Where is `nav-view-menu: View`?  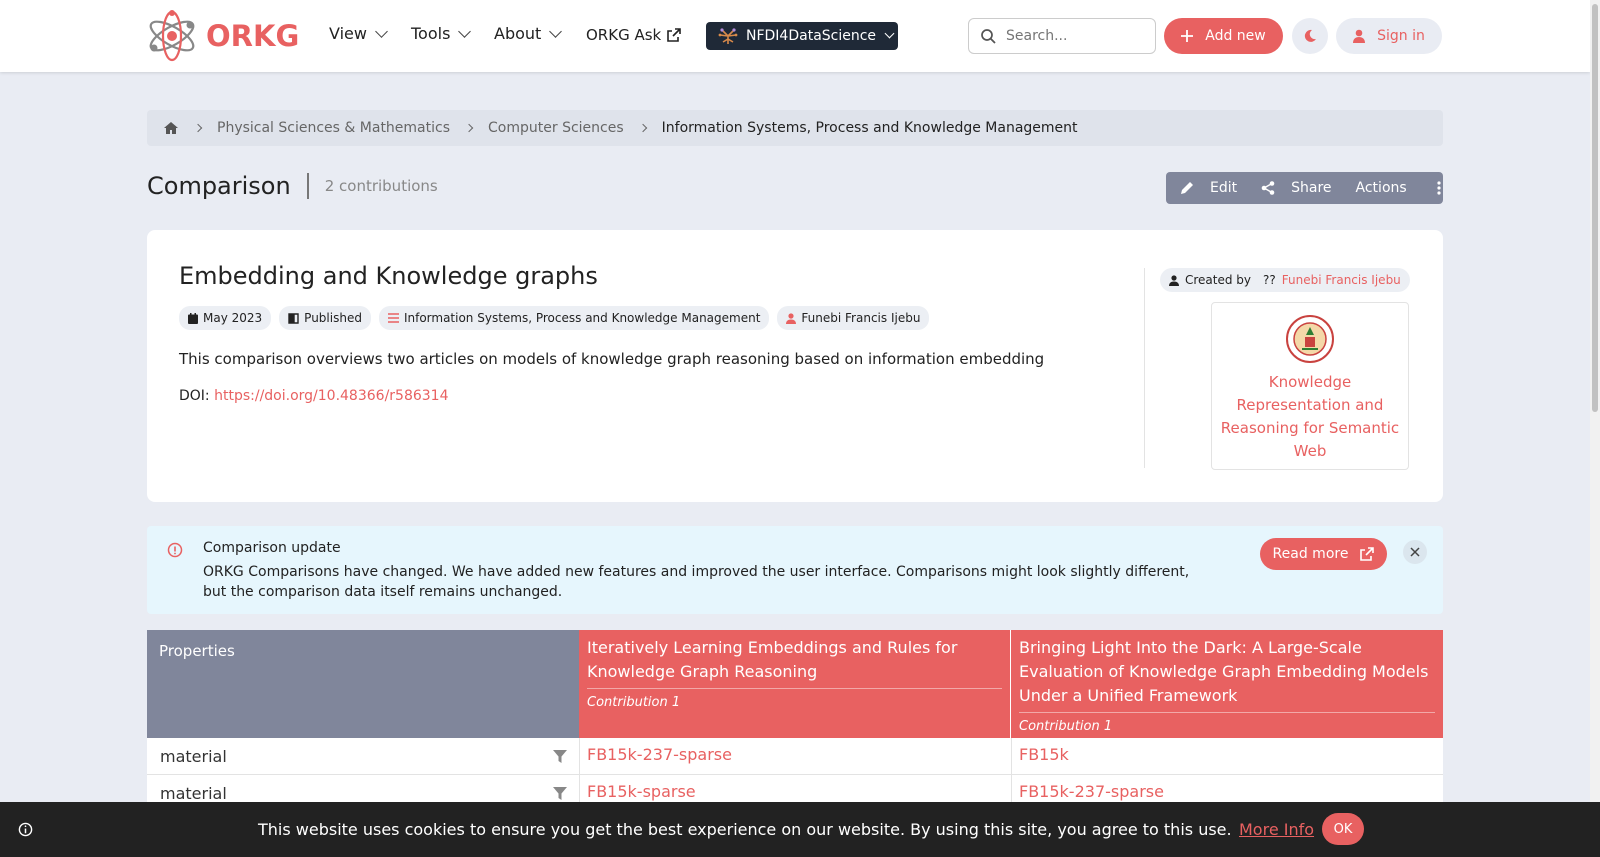
nav-view-menu: View is located at coordinates (358, 33).